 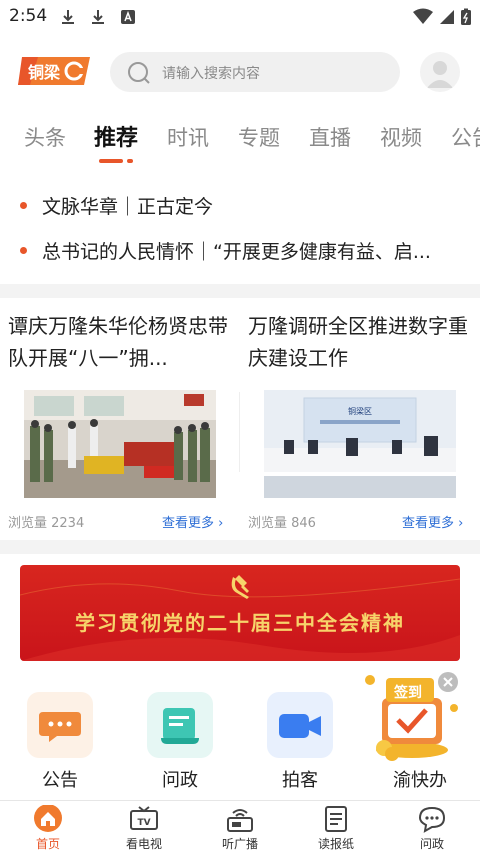 I want to click on tab-video: 视频, so click(x=401, y=137).